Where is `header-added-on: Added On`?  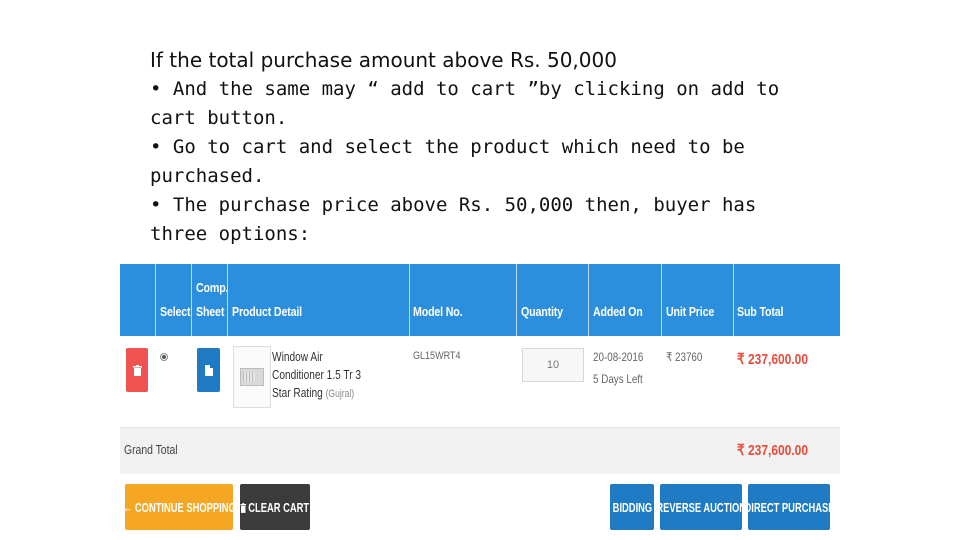
header-added-on: Added On is located at coordinates (618, 311).